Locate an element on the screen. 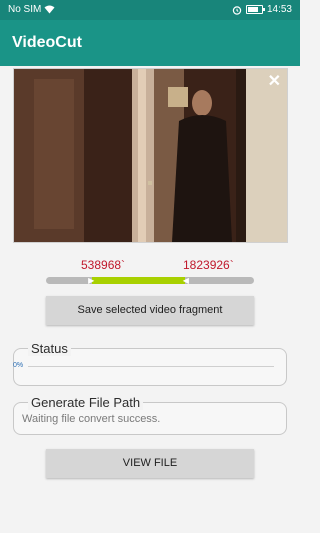  range-slider: ▶ ◀ is located at coordinates (150, 280).